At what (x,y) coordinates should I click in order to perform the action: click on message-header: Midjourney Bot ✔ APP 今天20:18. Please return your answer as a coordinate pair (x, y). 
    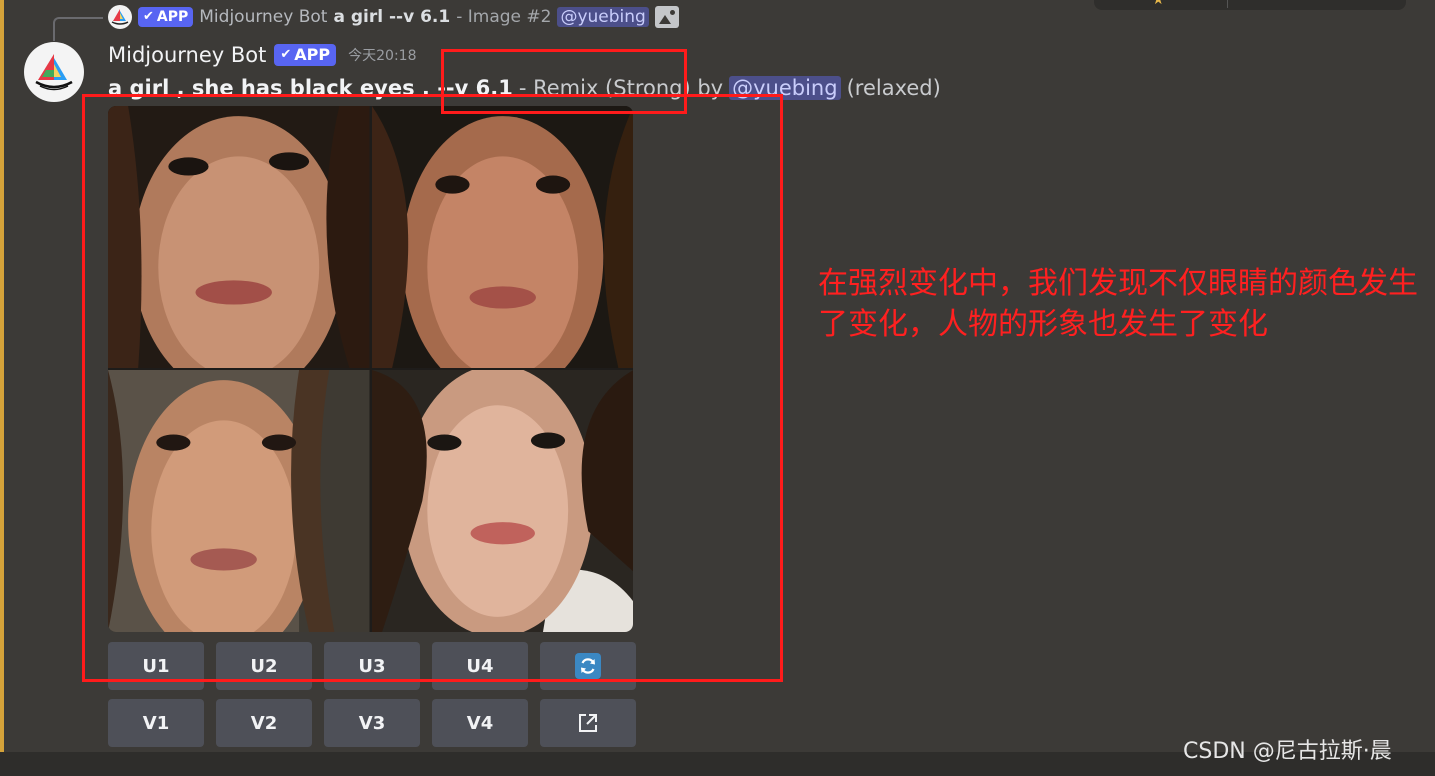
    Looking at the image, I should click on (262, 55).